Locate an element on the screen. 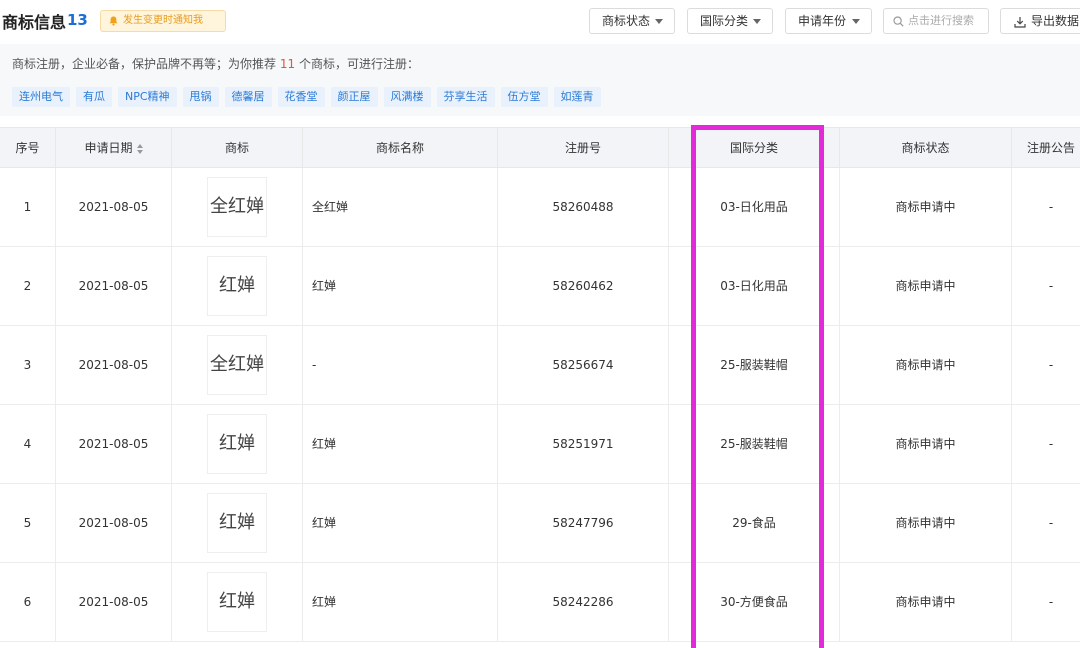  recommend-tags: 连州电气 有瓜 NPC精神 甩锅 德馨居 花香堂 颜正屋 风满楼 芬享生活 伍方堂 如莲青 is located at coordinates (309, 96).